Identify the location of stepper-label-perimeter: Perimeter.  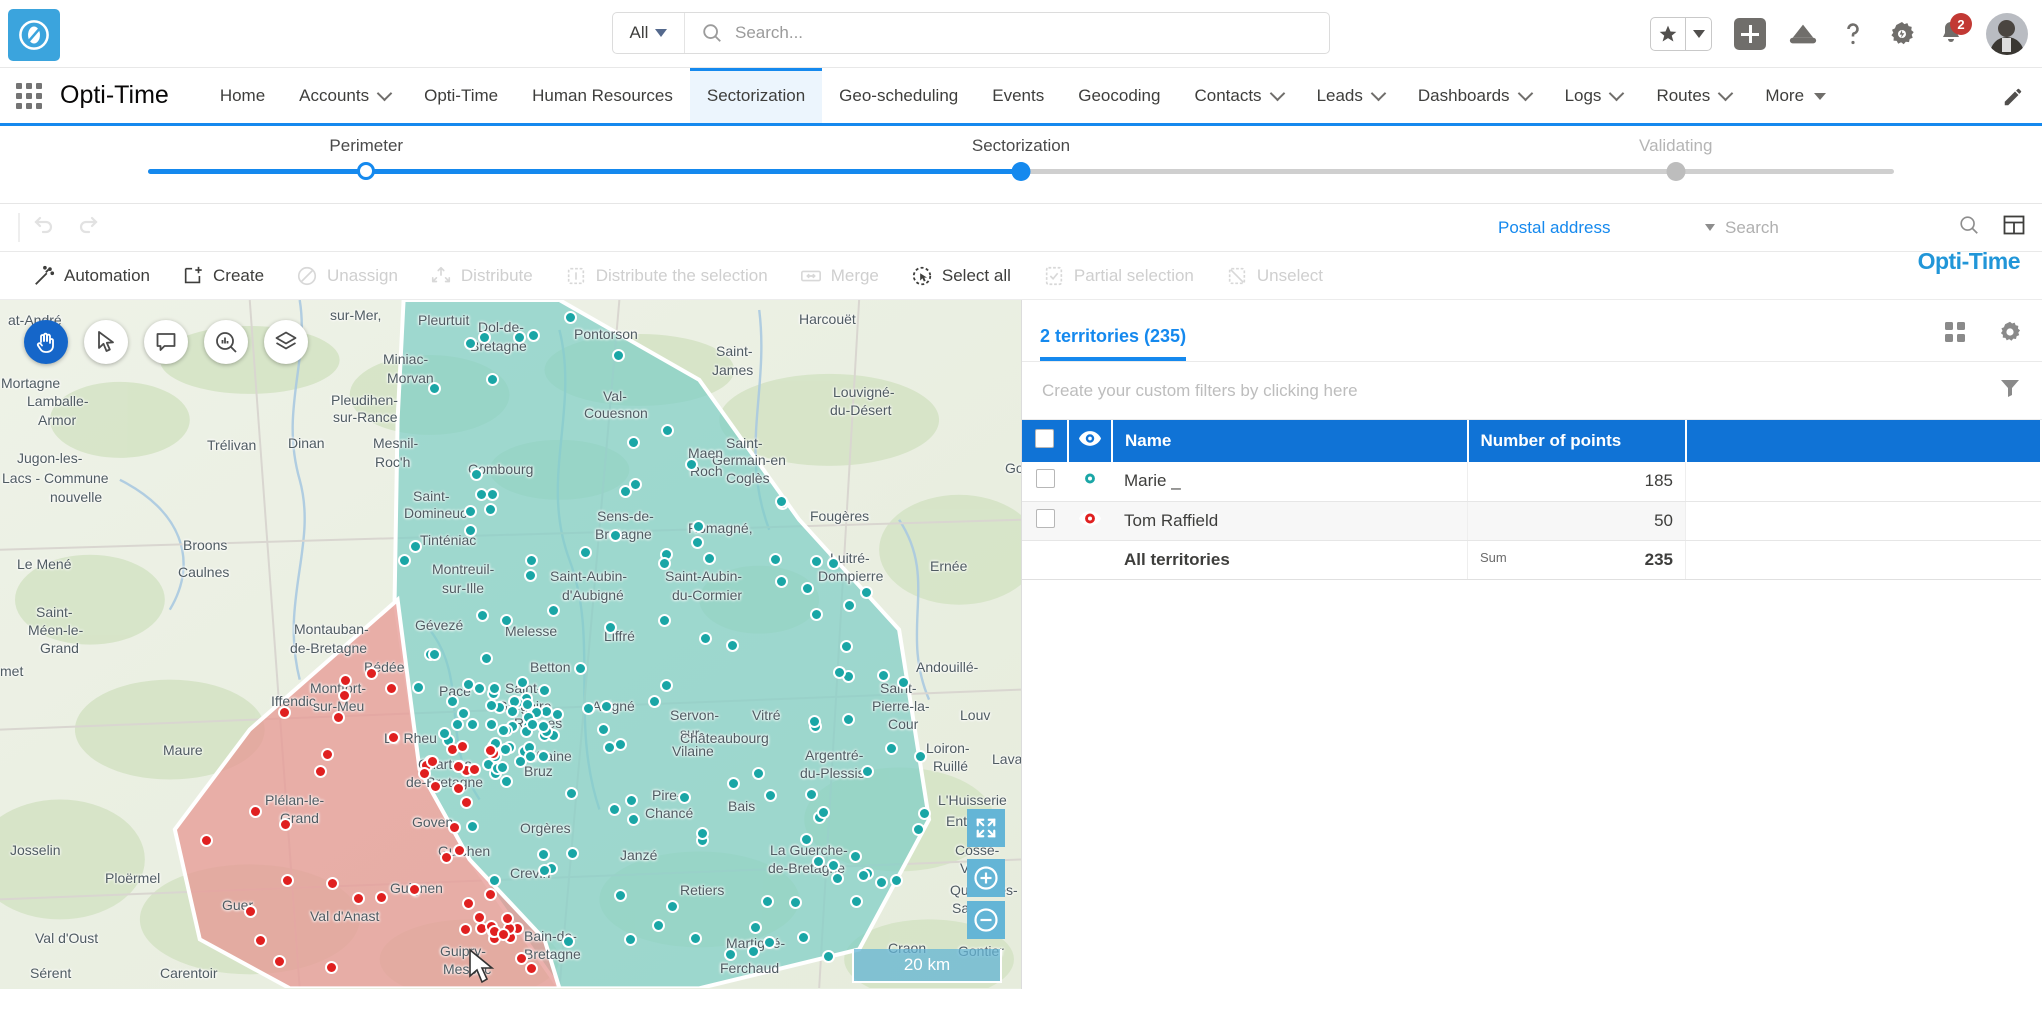
(366, 146).